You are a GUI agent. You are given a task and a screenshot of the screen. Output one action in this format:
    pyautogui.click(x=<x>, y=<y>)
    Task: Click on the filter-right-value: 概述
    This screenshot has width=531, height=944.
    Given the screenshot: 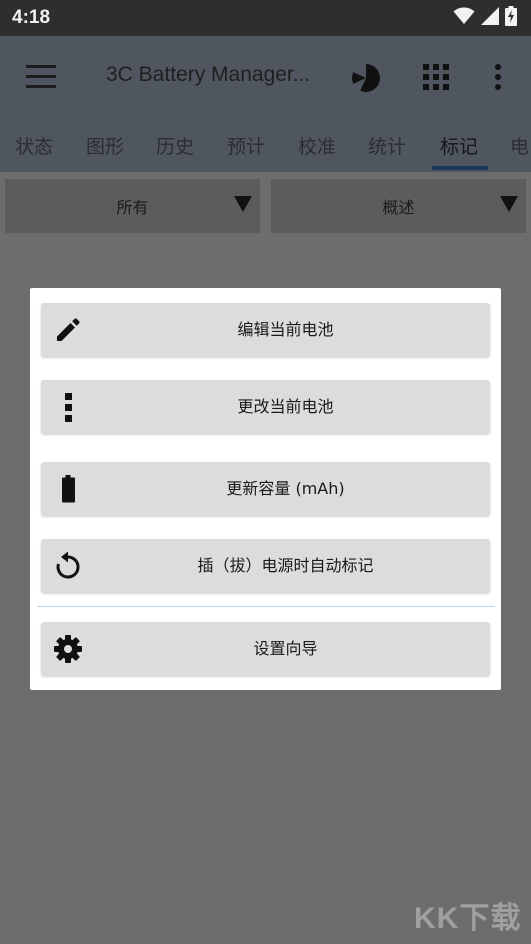 What is the action you would take?
    pyautogui.click(x=398, y=207)
    